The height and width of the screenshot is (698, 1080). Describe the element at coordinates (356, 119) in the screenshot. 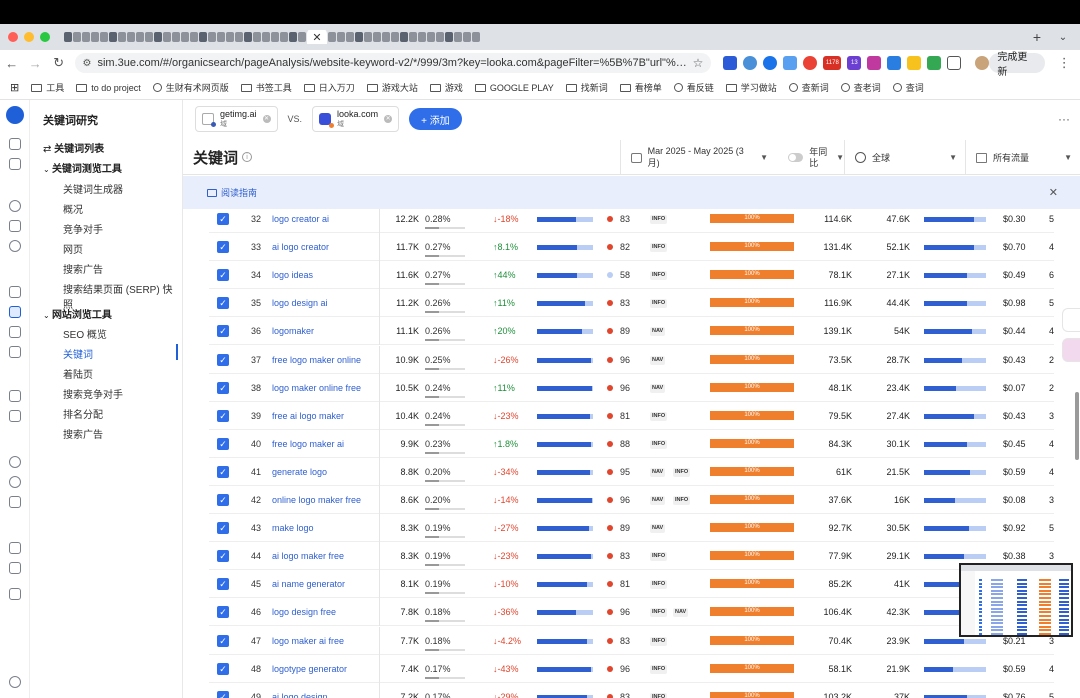

I see `domain-chip-looka: looka.com 域 ✕` at that location.